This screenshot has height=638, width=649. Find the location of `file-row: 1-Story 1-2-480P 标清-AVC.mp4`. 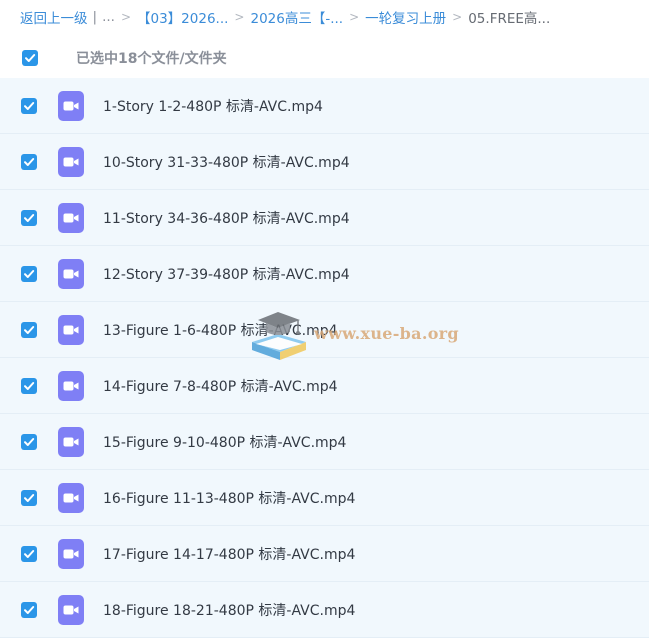

file-row: 1-Story 1-2-480P 标清-AVC.mp4 is located at coordinates (324, 106).